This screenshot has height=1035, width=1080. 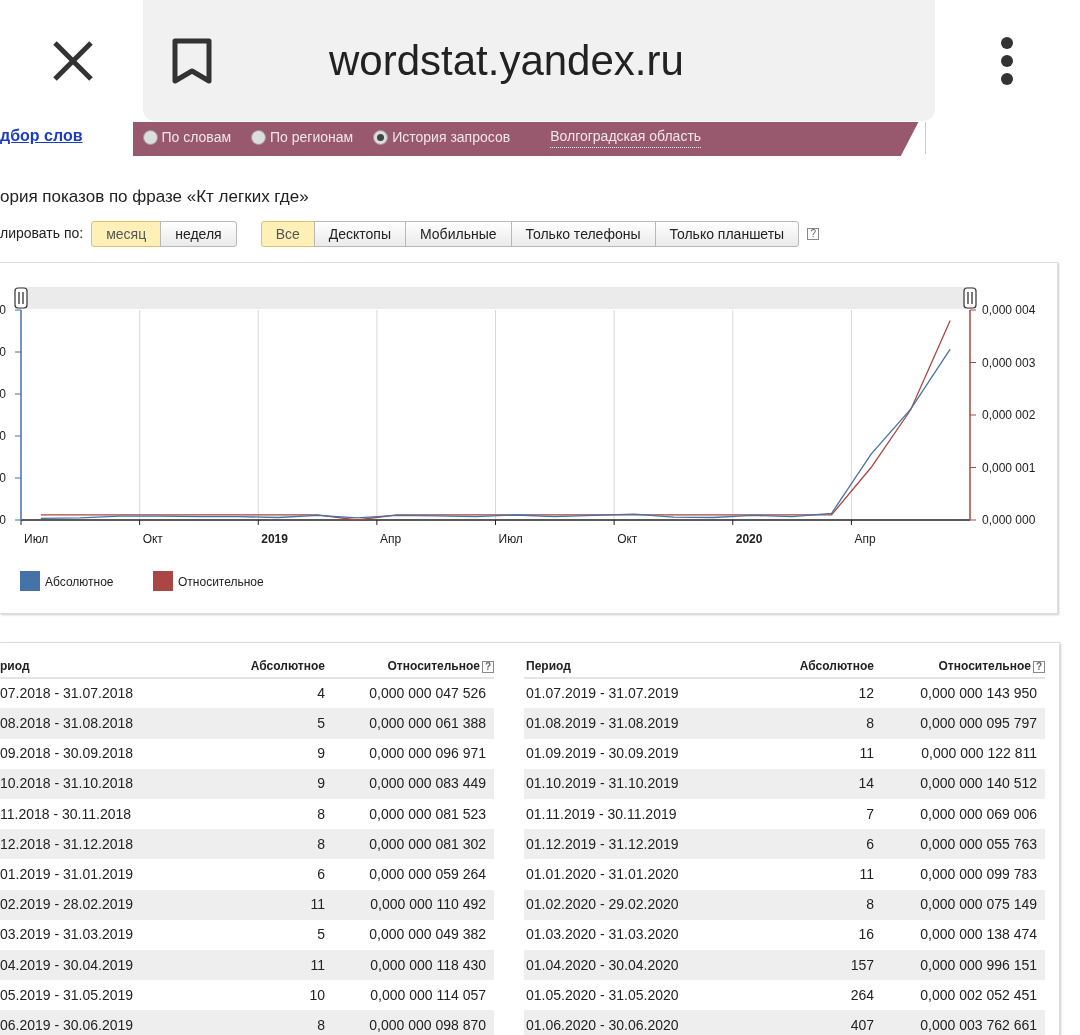 I want to click on toggle-button: Только планшеты, so click(x=727, y=233).